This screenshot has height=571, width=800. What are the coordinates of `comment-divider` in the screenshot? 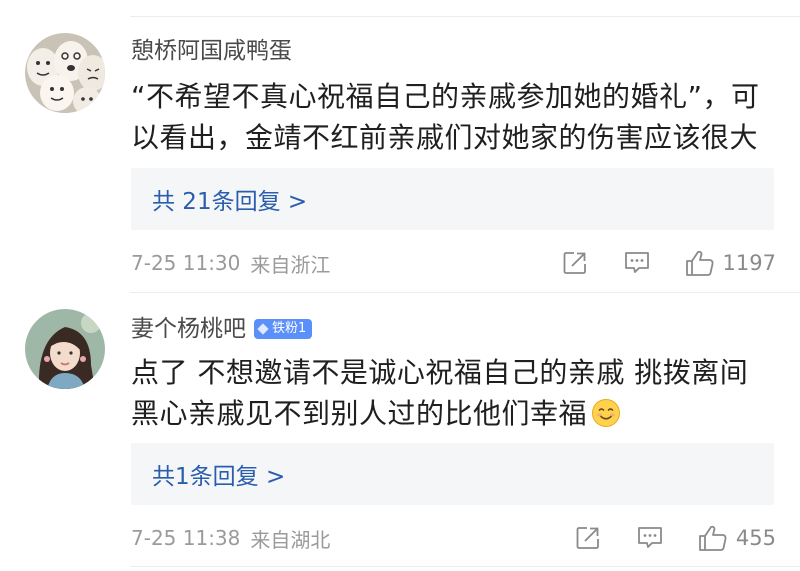 It's located at (465, 292).